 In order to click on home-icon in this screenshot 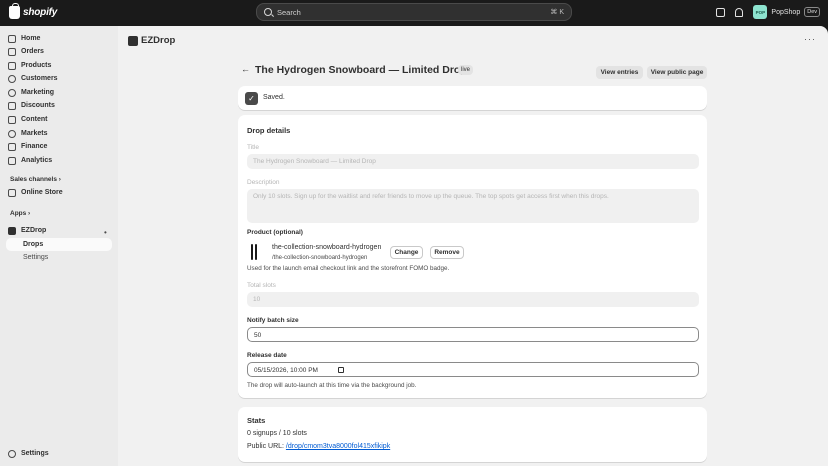, I will do `click(12, 38)`.